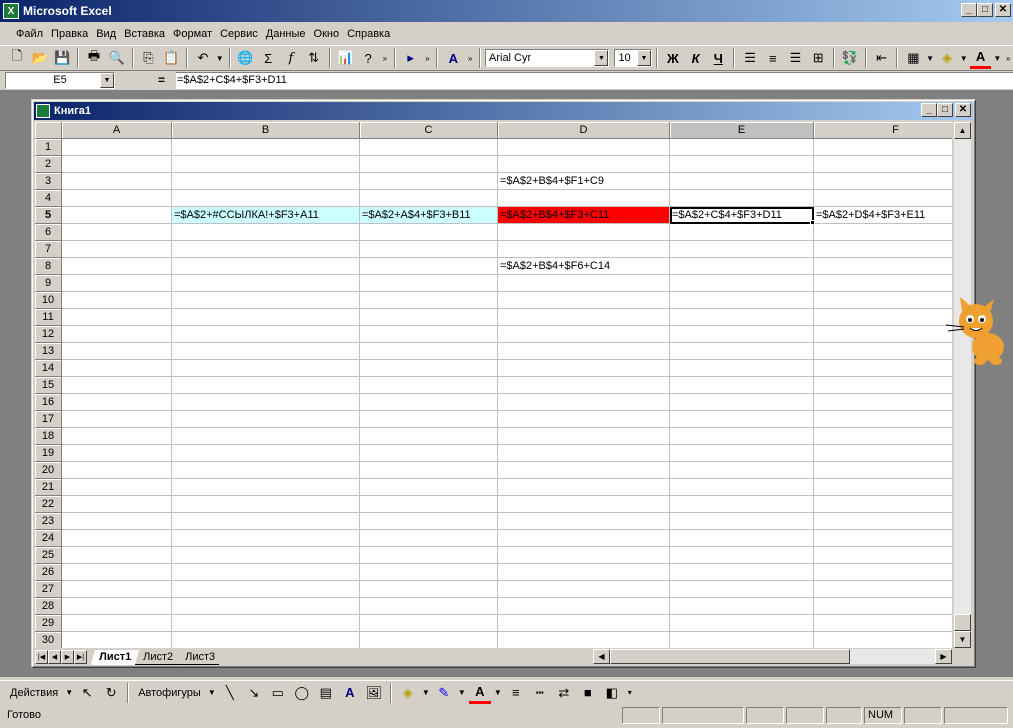  What do you see at coordinates (266, 436) in the screenshot?
I see `cell-B18` at bounding box center [266, 436].